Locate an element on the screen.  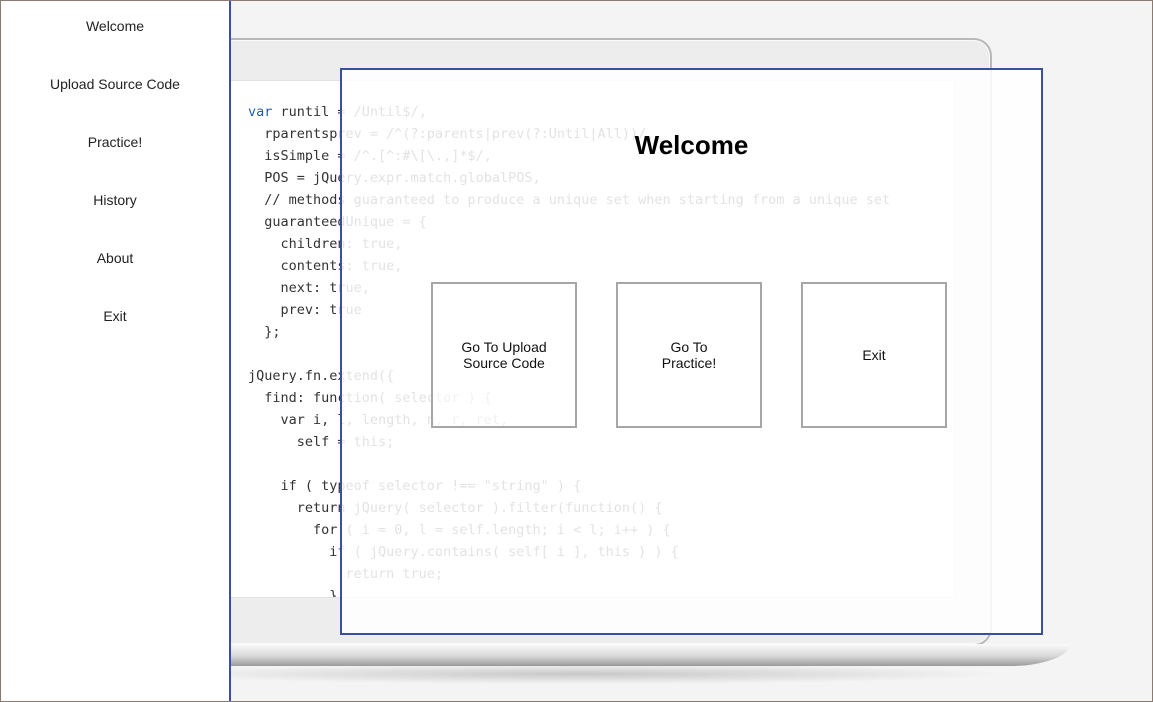
sidebar-item-about: About is located at coordinates (115, 258).